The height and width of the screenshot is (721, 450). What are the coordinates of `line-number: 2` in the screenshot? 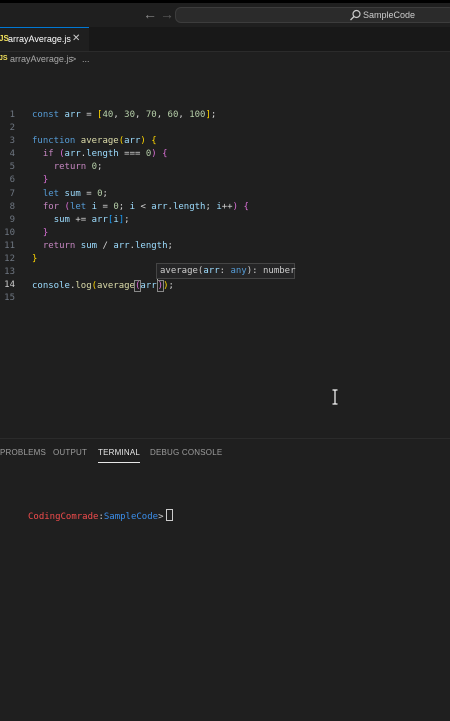 It's located at (12, 128).